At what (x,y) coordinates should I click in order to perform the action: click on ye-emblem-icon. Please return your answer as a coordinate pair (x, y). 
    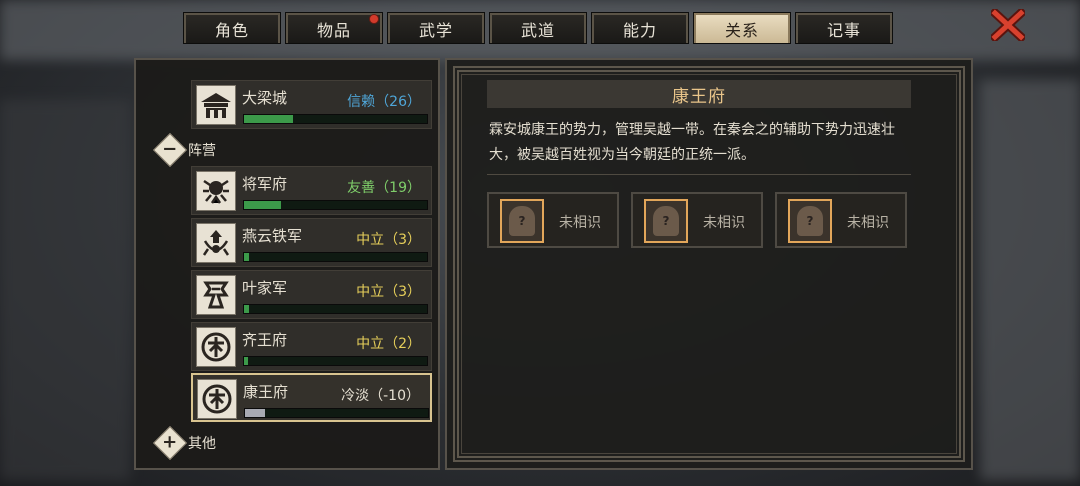
    Looking at the image, I should click on (216, 295).